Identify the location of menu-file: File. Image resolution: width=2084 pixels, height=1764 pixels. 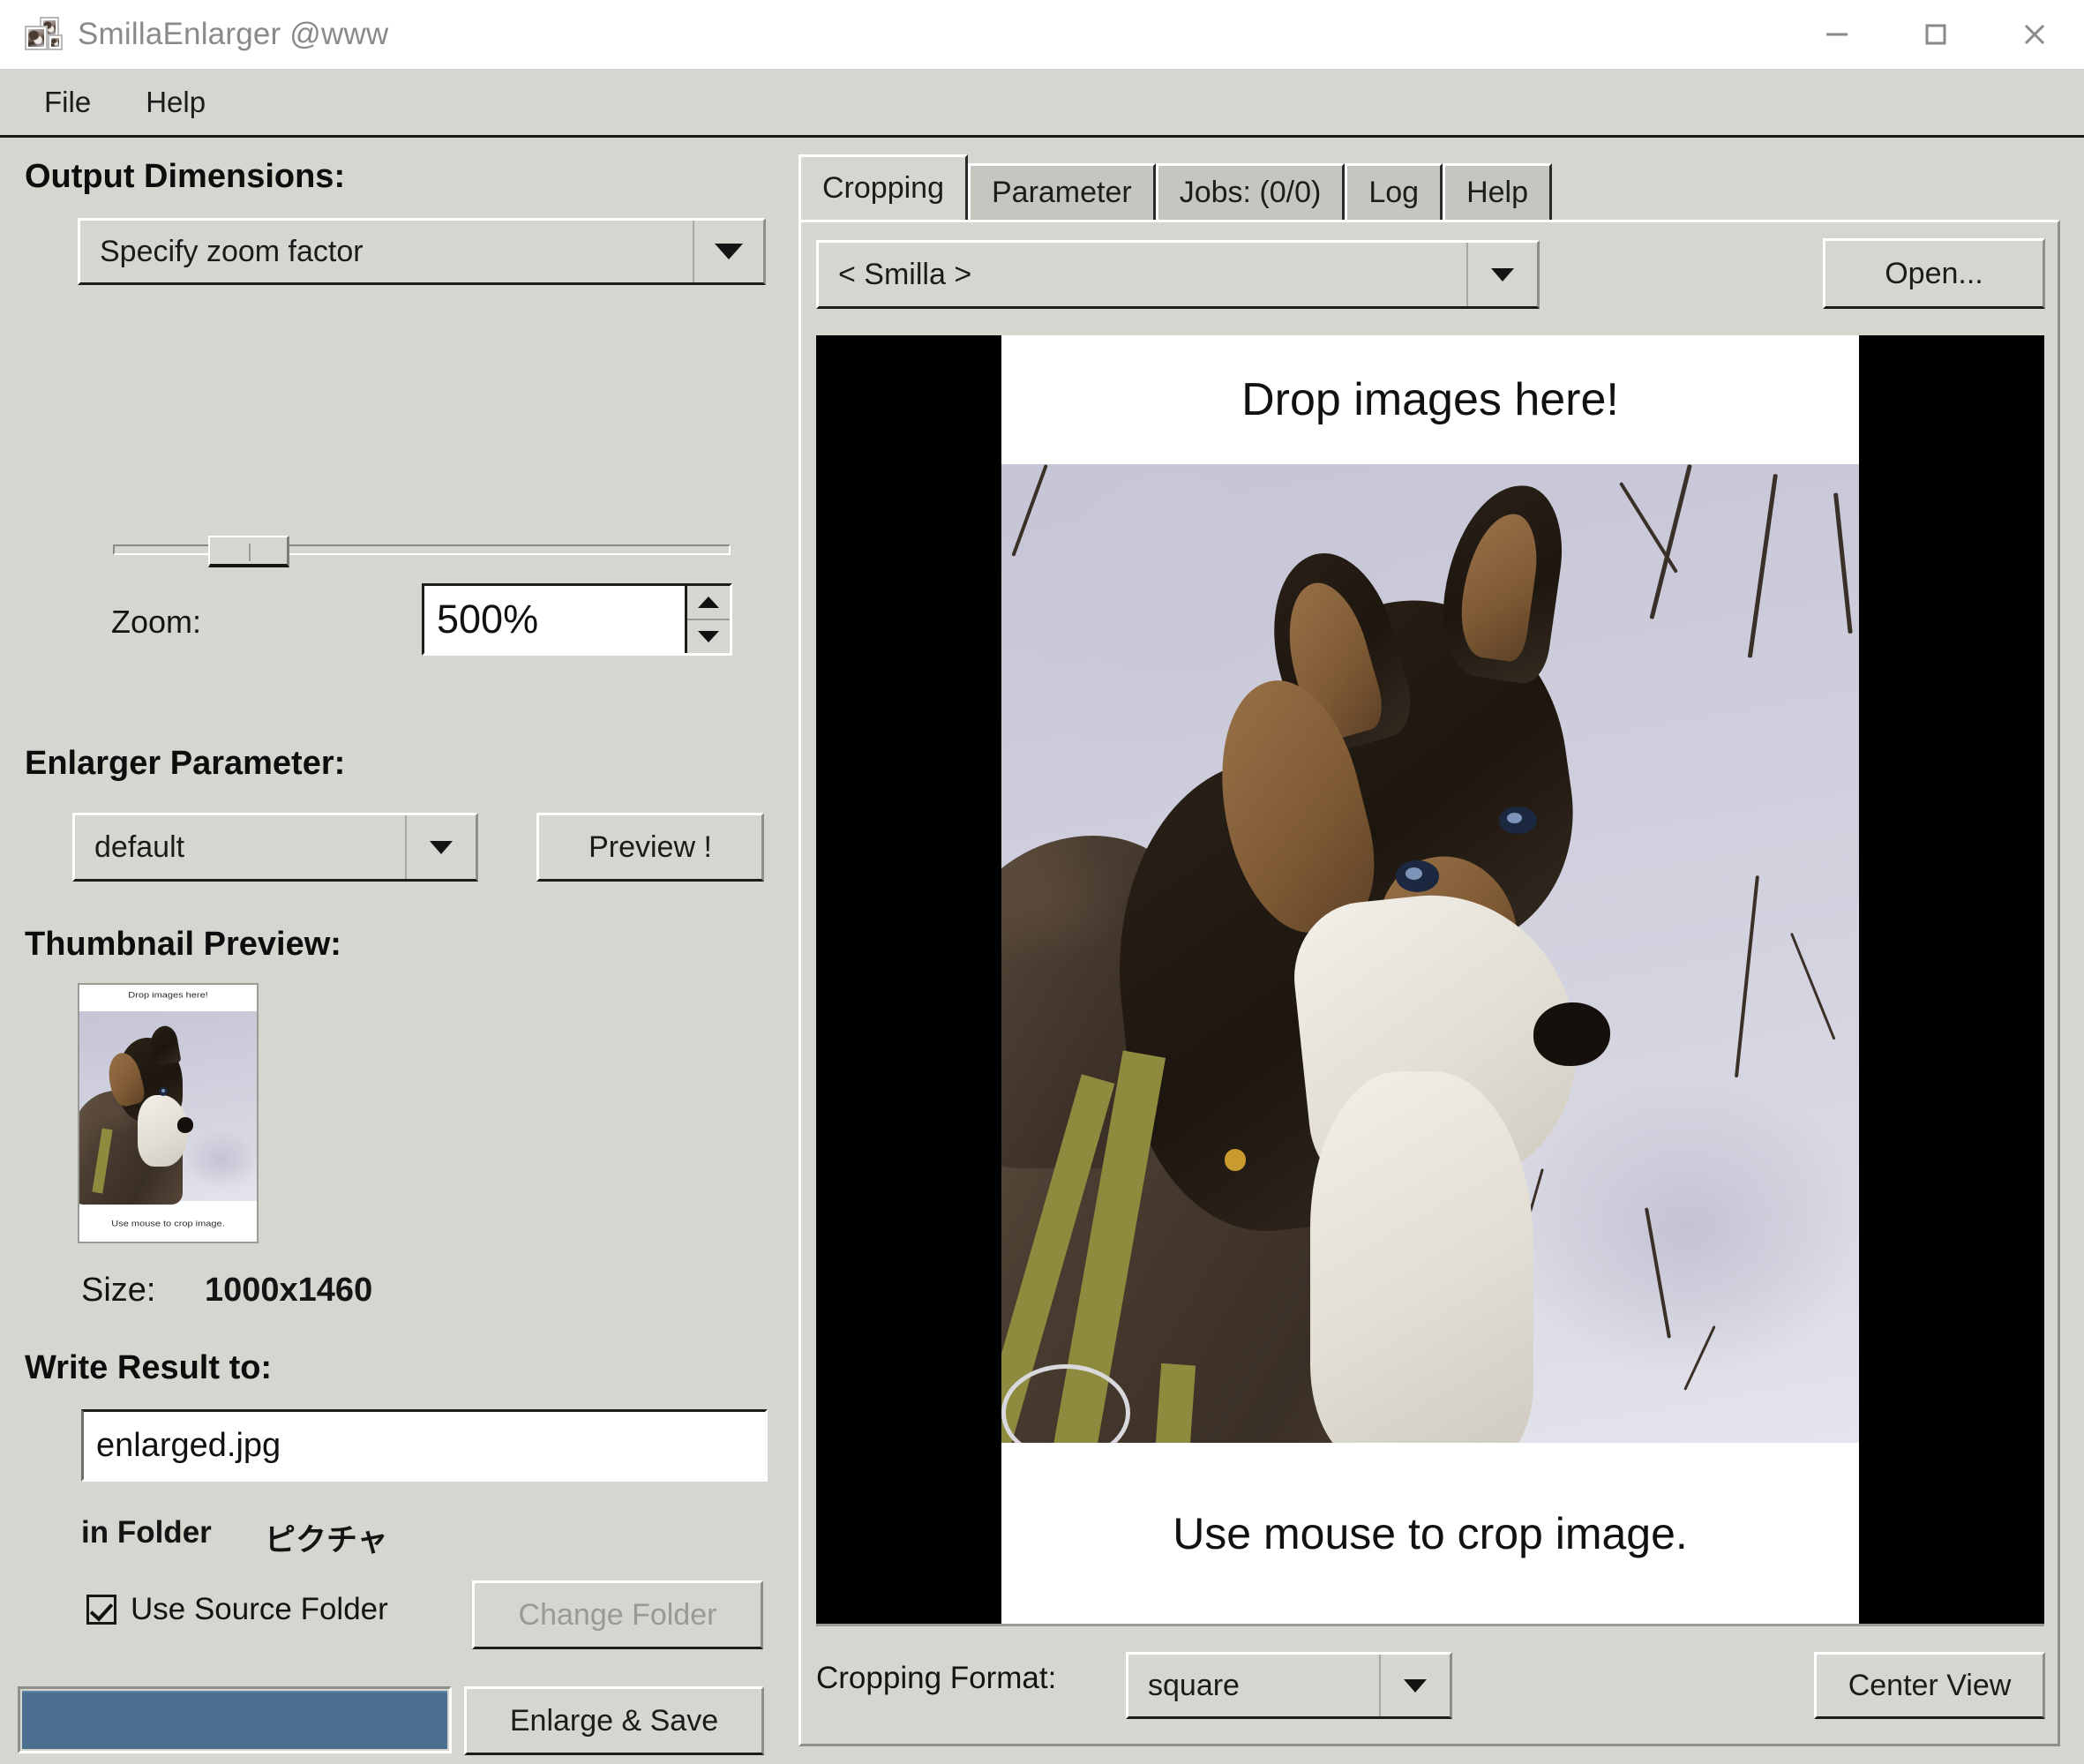
(67, 102).